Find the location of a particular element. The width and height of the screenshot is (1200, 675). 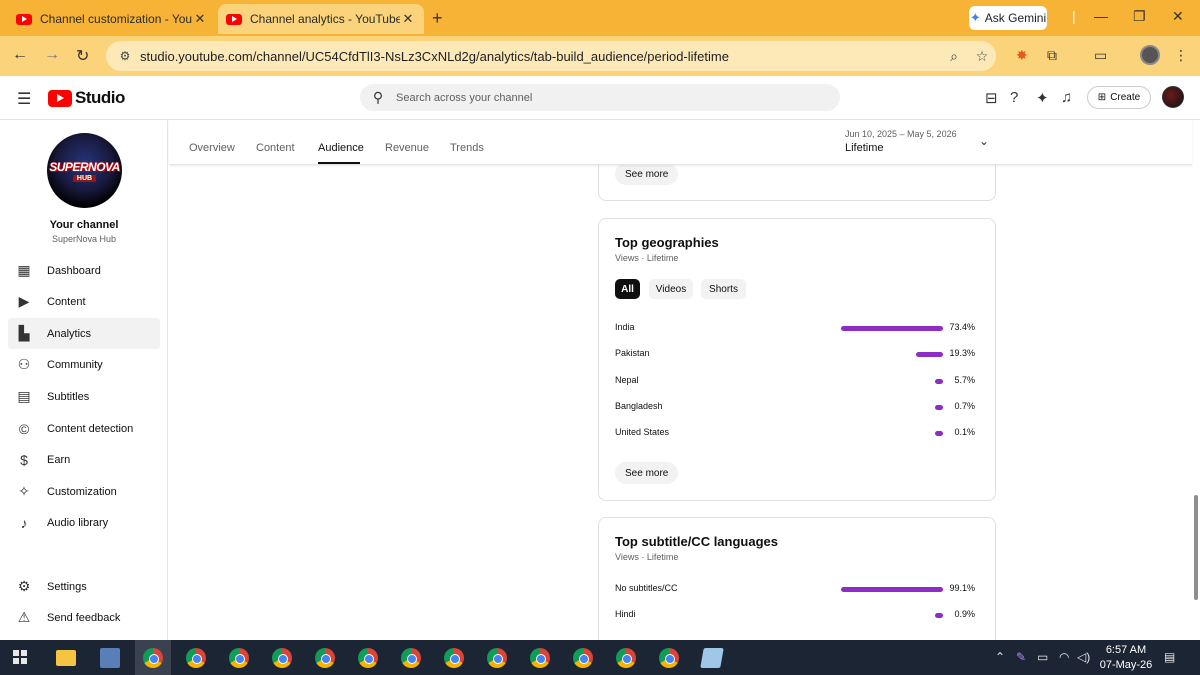

file-explorer-icon is located at coordinates (66, 658).